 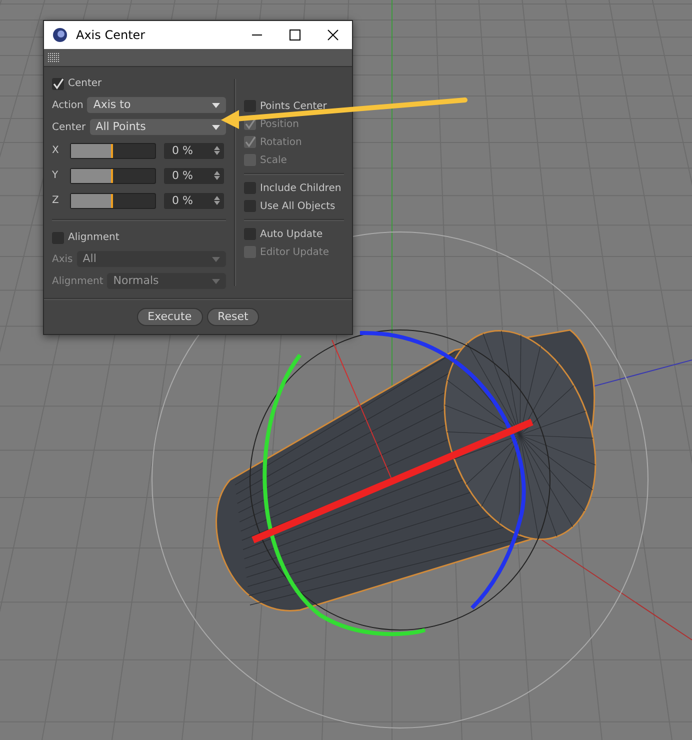 What do you see at coordinates (56, 176) in the screenshot?
I see `axis-label: Y` at bounding box center [56, 176].